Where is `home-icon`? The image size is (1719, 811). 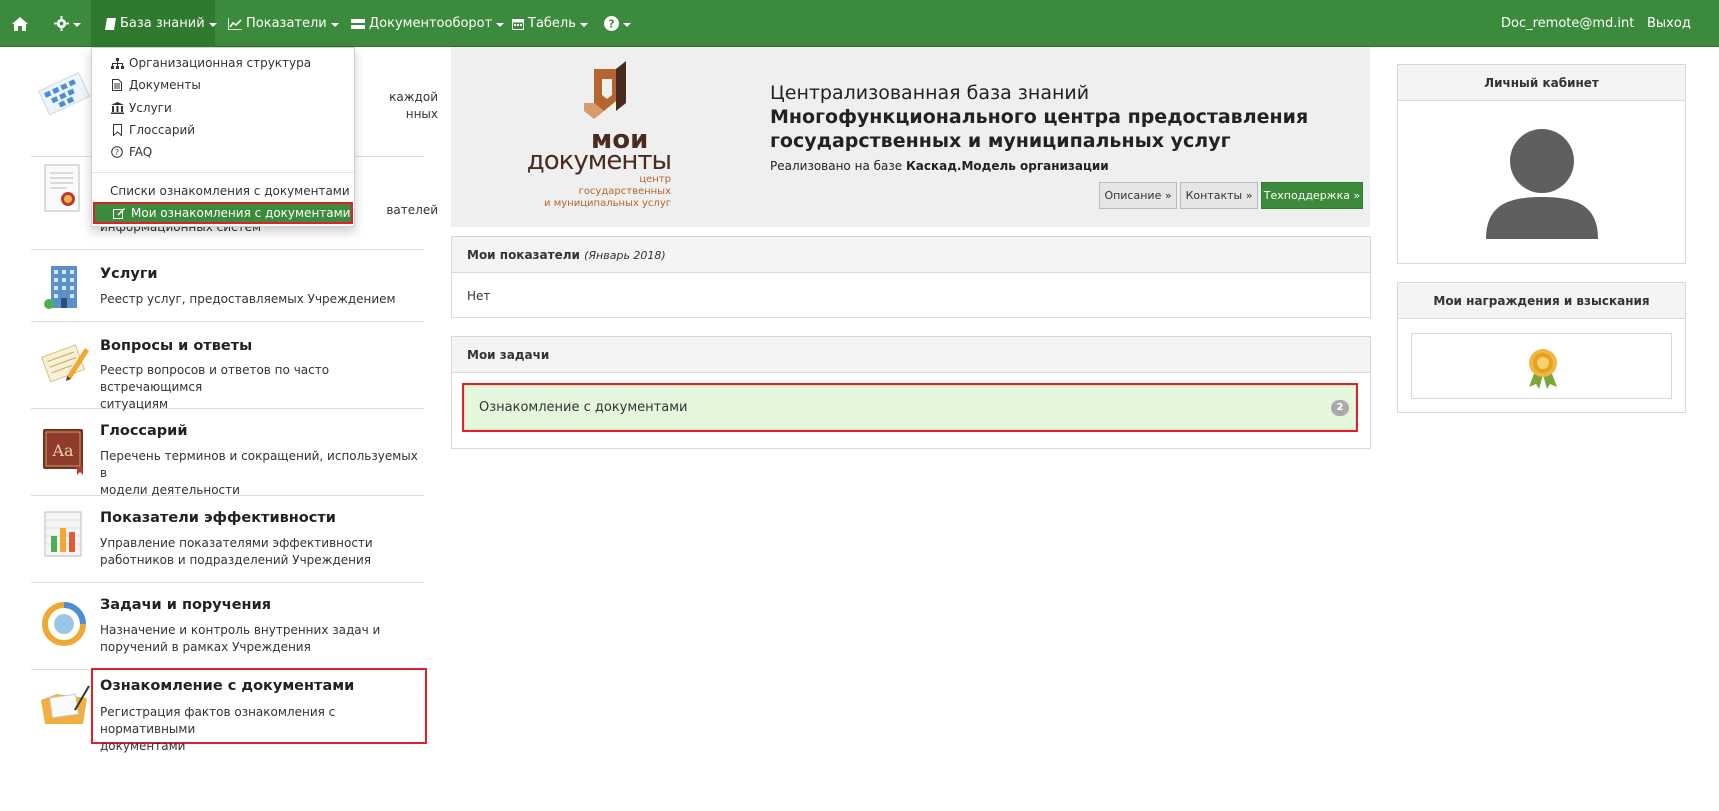
home-icon is located at coordinates (20, 23).